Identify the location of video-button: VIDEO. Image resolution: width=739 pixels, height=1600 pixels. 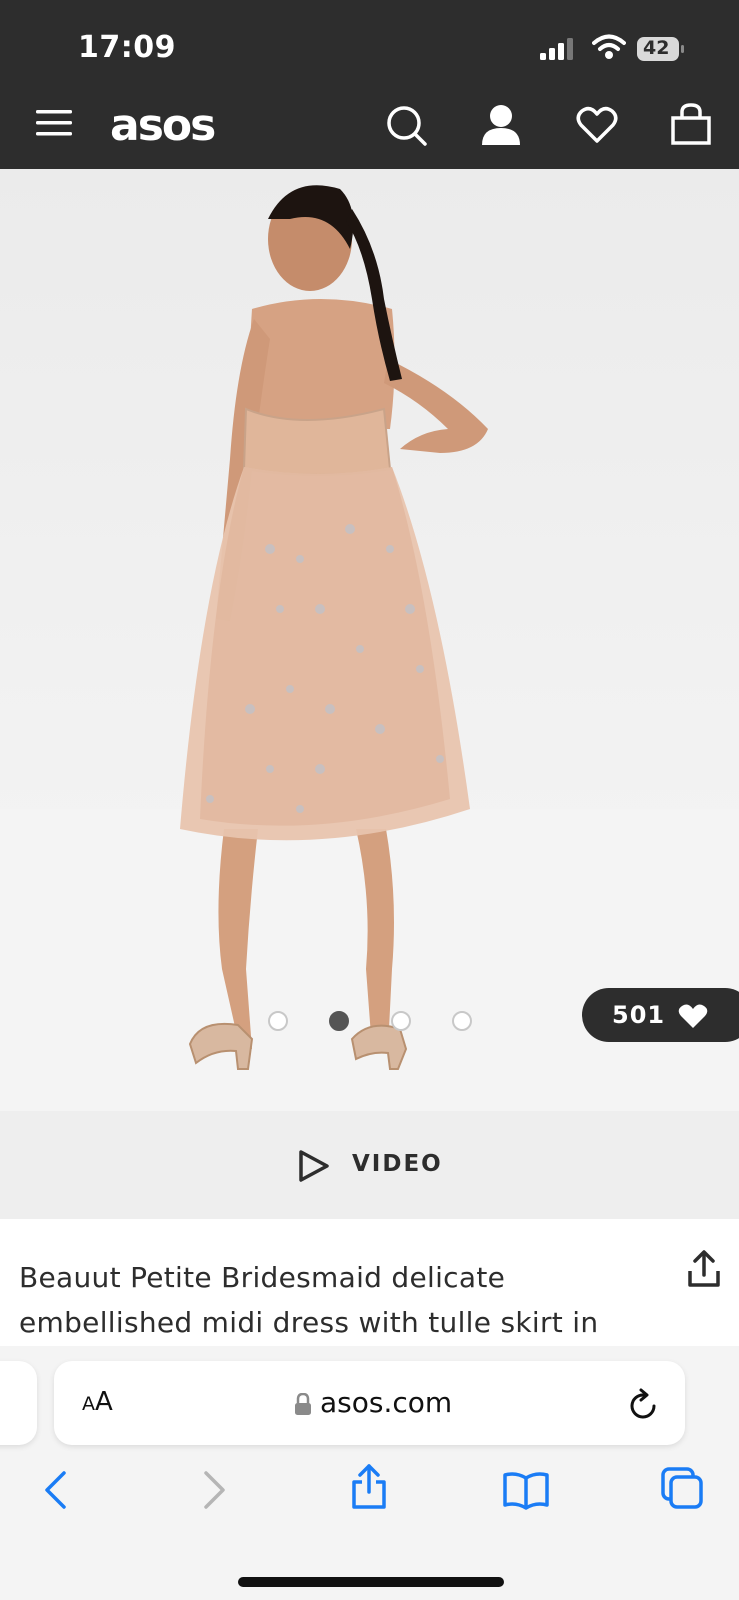
(369, 1165).